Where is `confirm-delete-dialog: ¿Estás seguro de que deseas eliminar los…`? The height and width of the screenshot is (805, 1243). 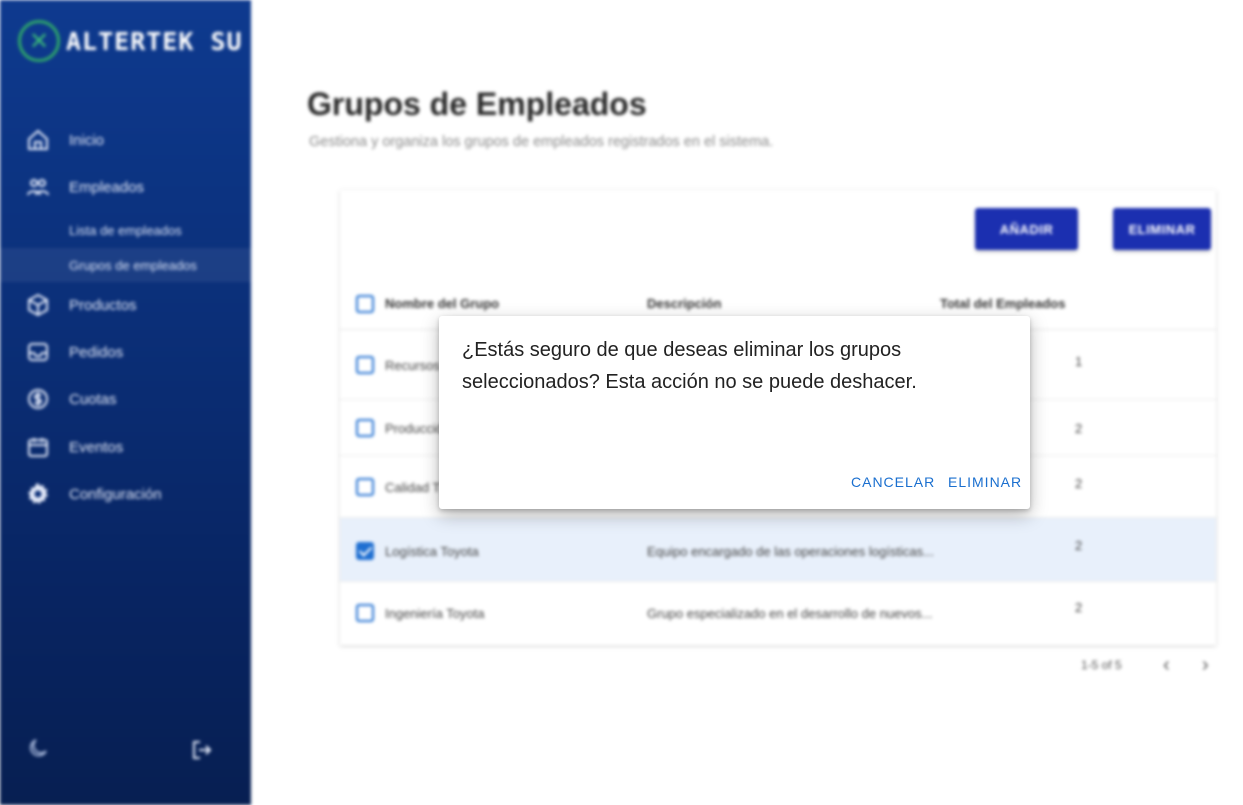
confirm-delete-dialog: ¿Estás seguro de que deseas eliminar los… is located at coordinates (734, 412).